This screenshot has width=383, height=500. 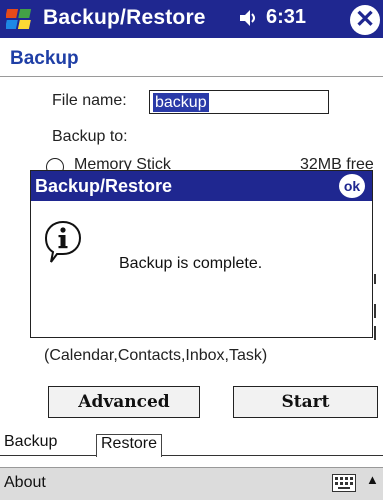 I want to click on keyboard-icon, so click(x=344, y=483).